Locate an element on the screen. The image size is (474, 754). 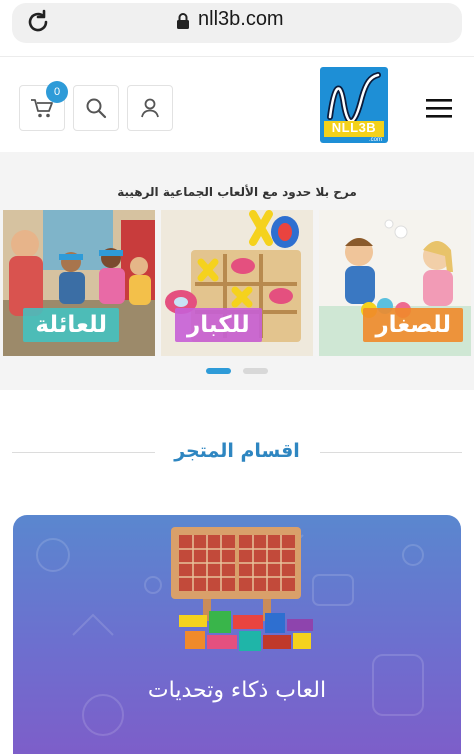
logo-domain: .com is located at coordinates (375, 140).